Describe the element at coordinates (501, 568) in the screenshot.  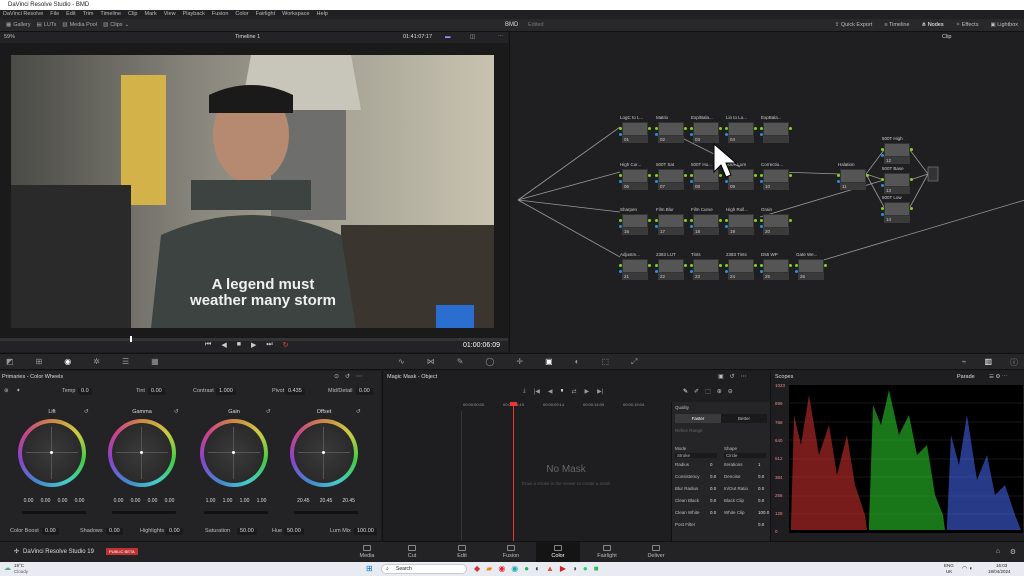
I see `taskbar-app-icon: ◉` at that location.